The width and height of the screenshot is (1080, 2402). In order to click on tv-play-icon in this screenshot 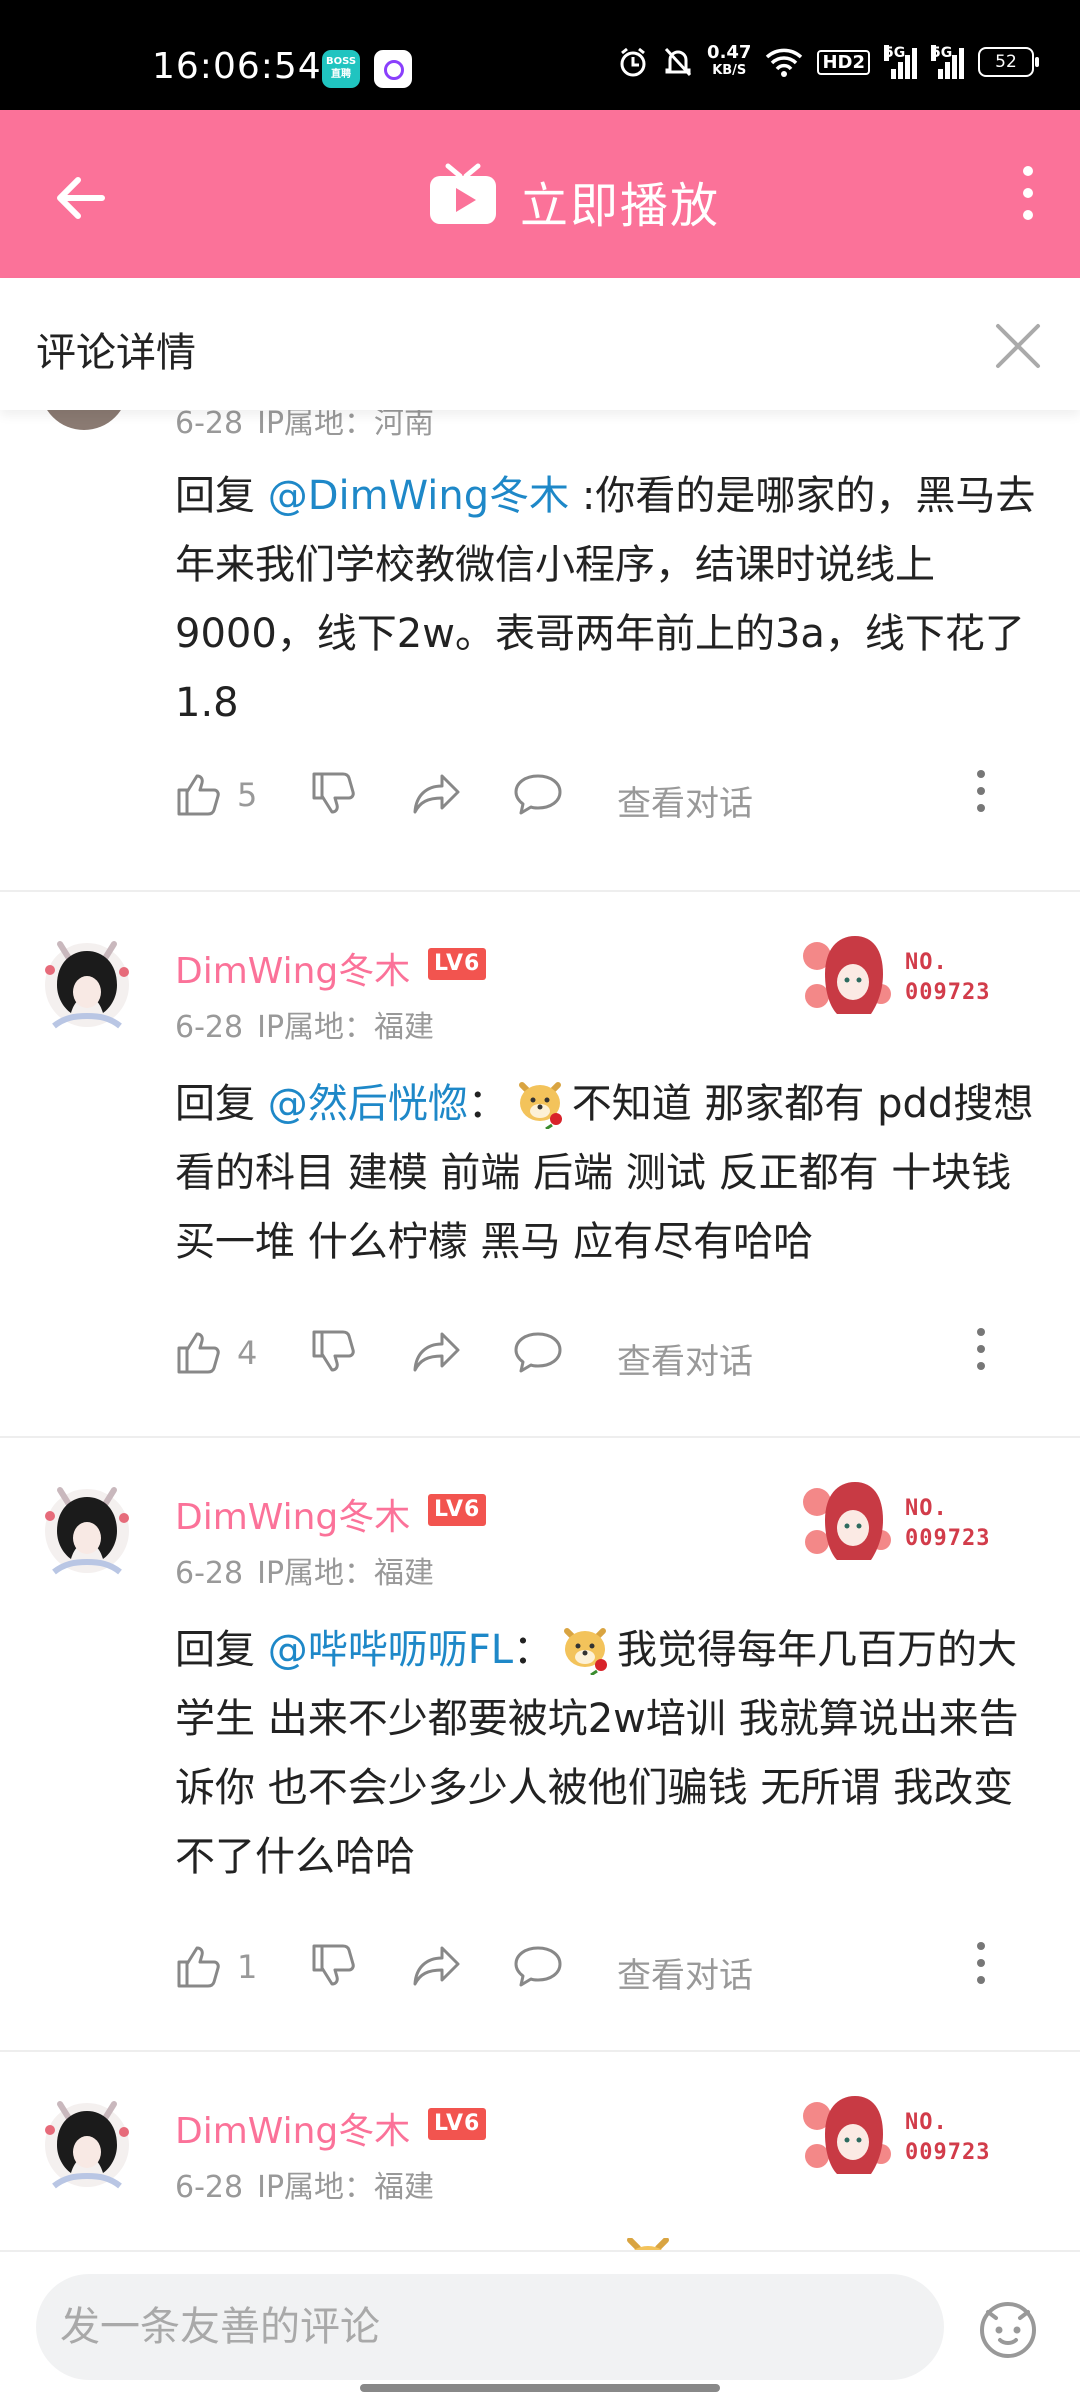, I will do `click(463, 193)`.